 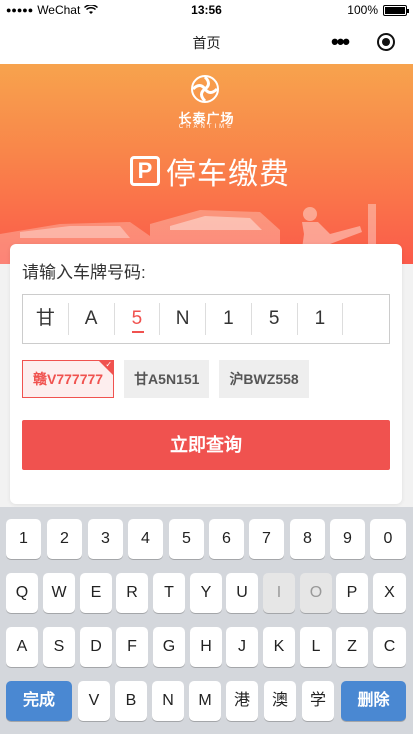 What do you see at coordinates (366, 319) in the screenshot?
I see `plate-char-8-empty` at bounding box center [366, 319].